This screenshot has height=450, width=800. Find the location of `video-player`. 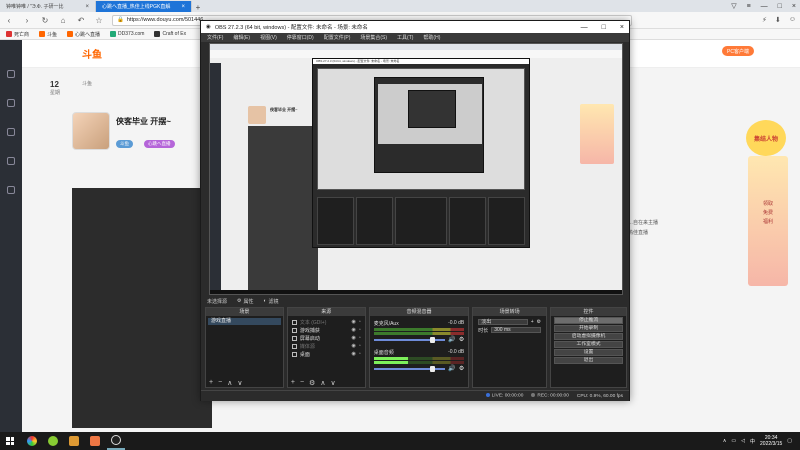

video-player is located at coordinates (142, 308).